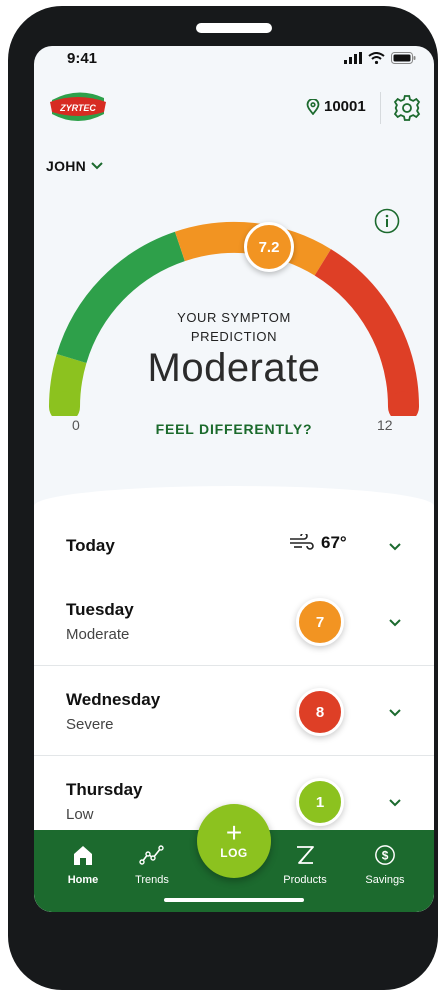 Image resolution: width=442 pixels, height=992 pixels. I want to click on nav-label: Products, so click(305, 880).